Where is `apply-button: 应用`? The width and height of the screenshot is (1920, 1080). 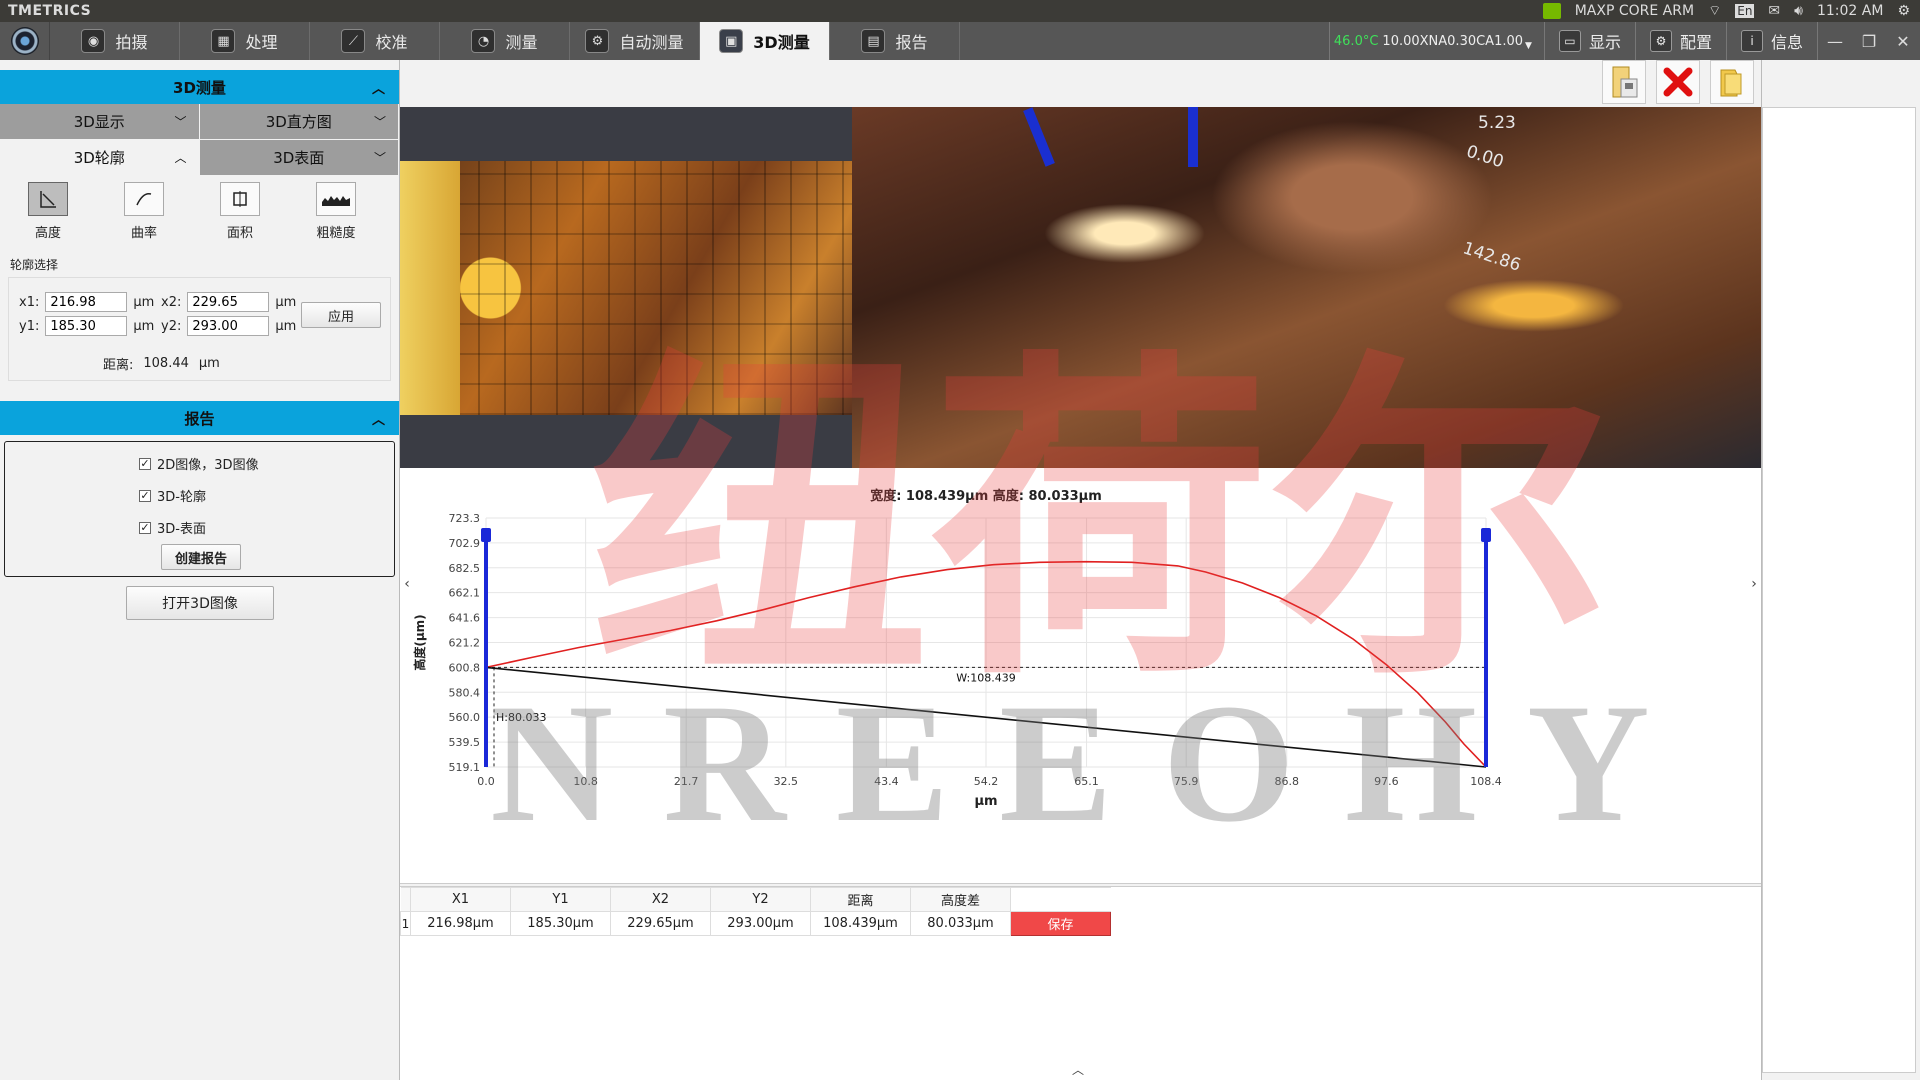
apply-button: 应用 is located at coordinates (341, 315).